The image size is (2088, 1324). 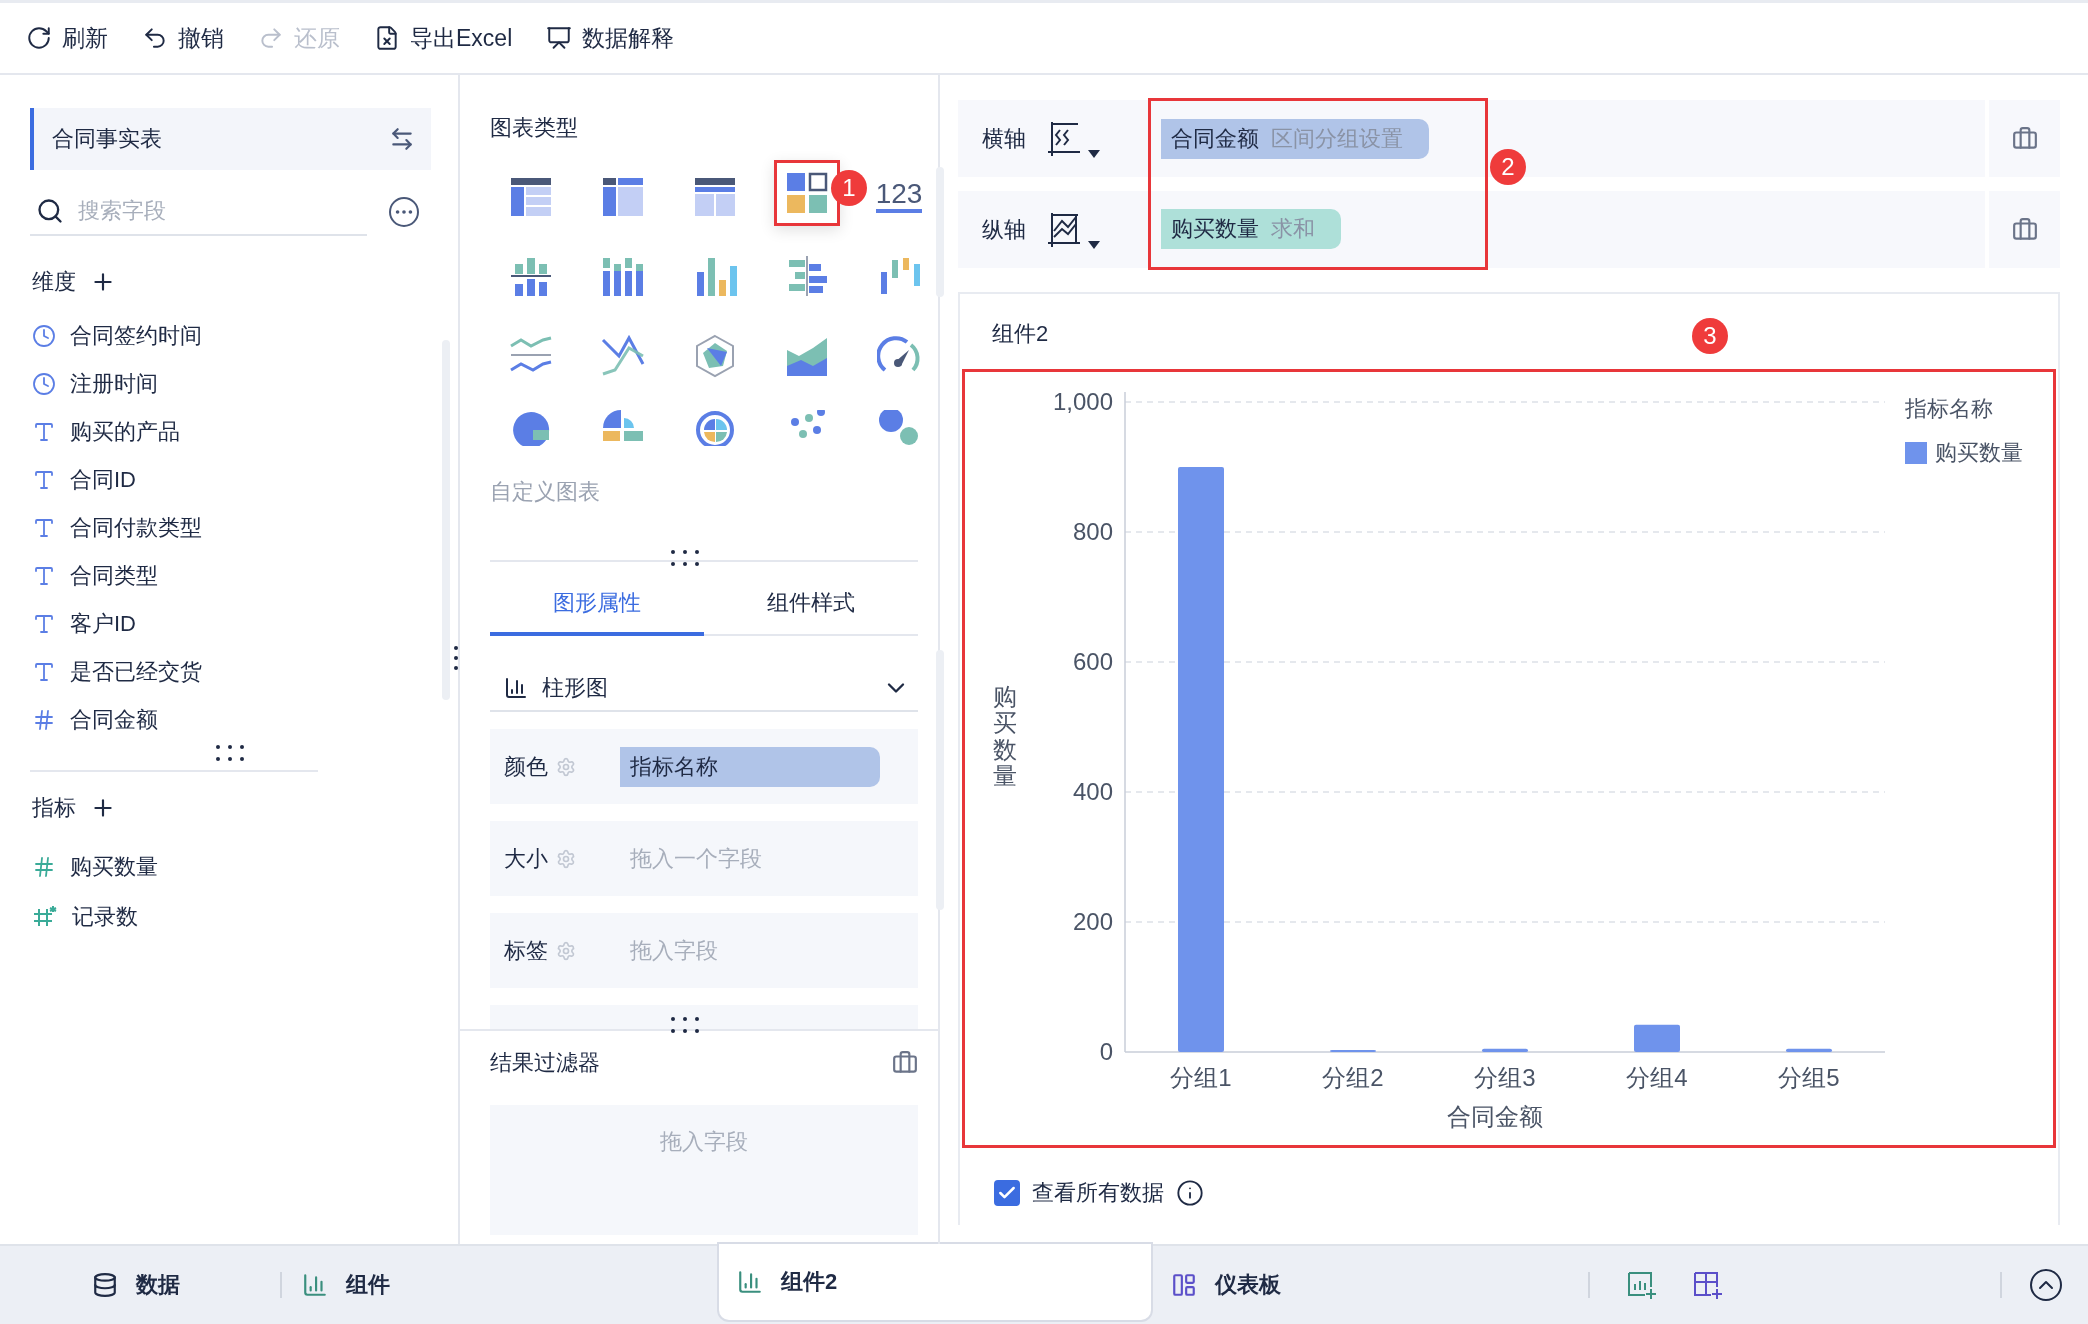 I want to click on field-item: 合同金额, so click(x=114, y=720).